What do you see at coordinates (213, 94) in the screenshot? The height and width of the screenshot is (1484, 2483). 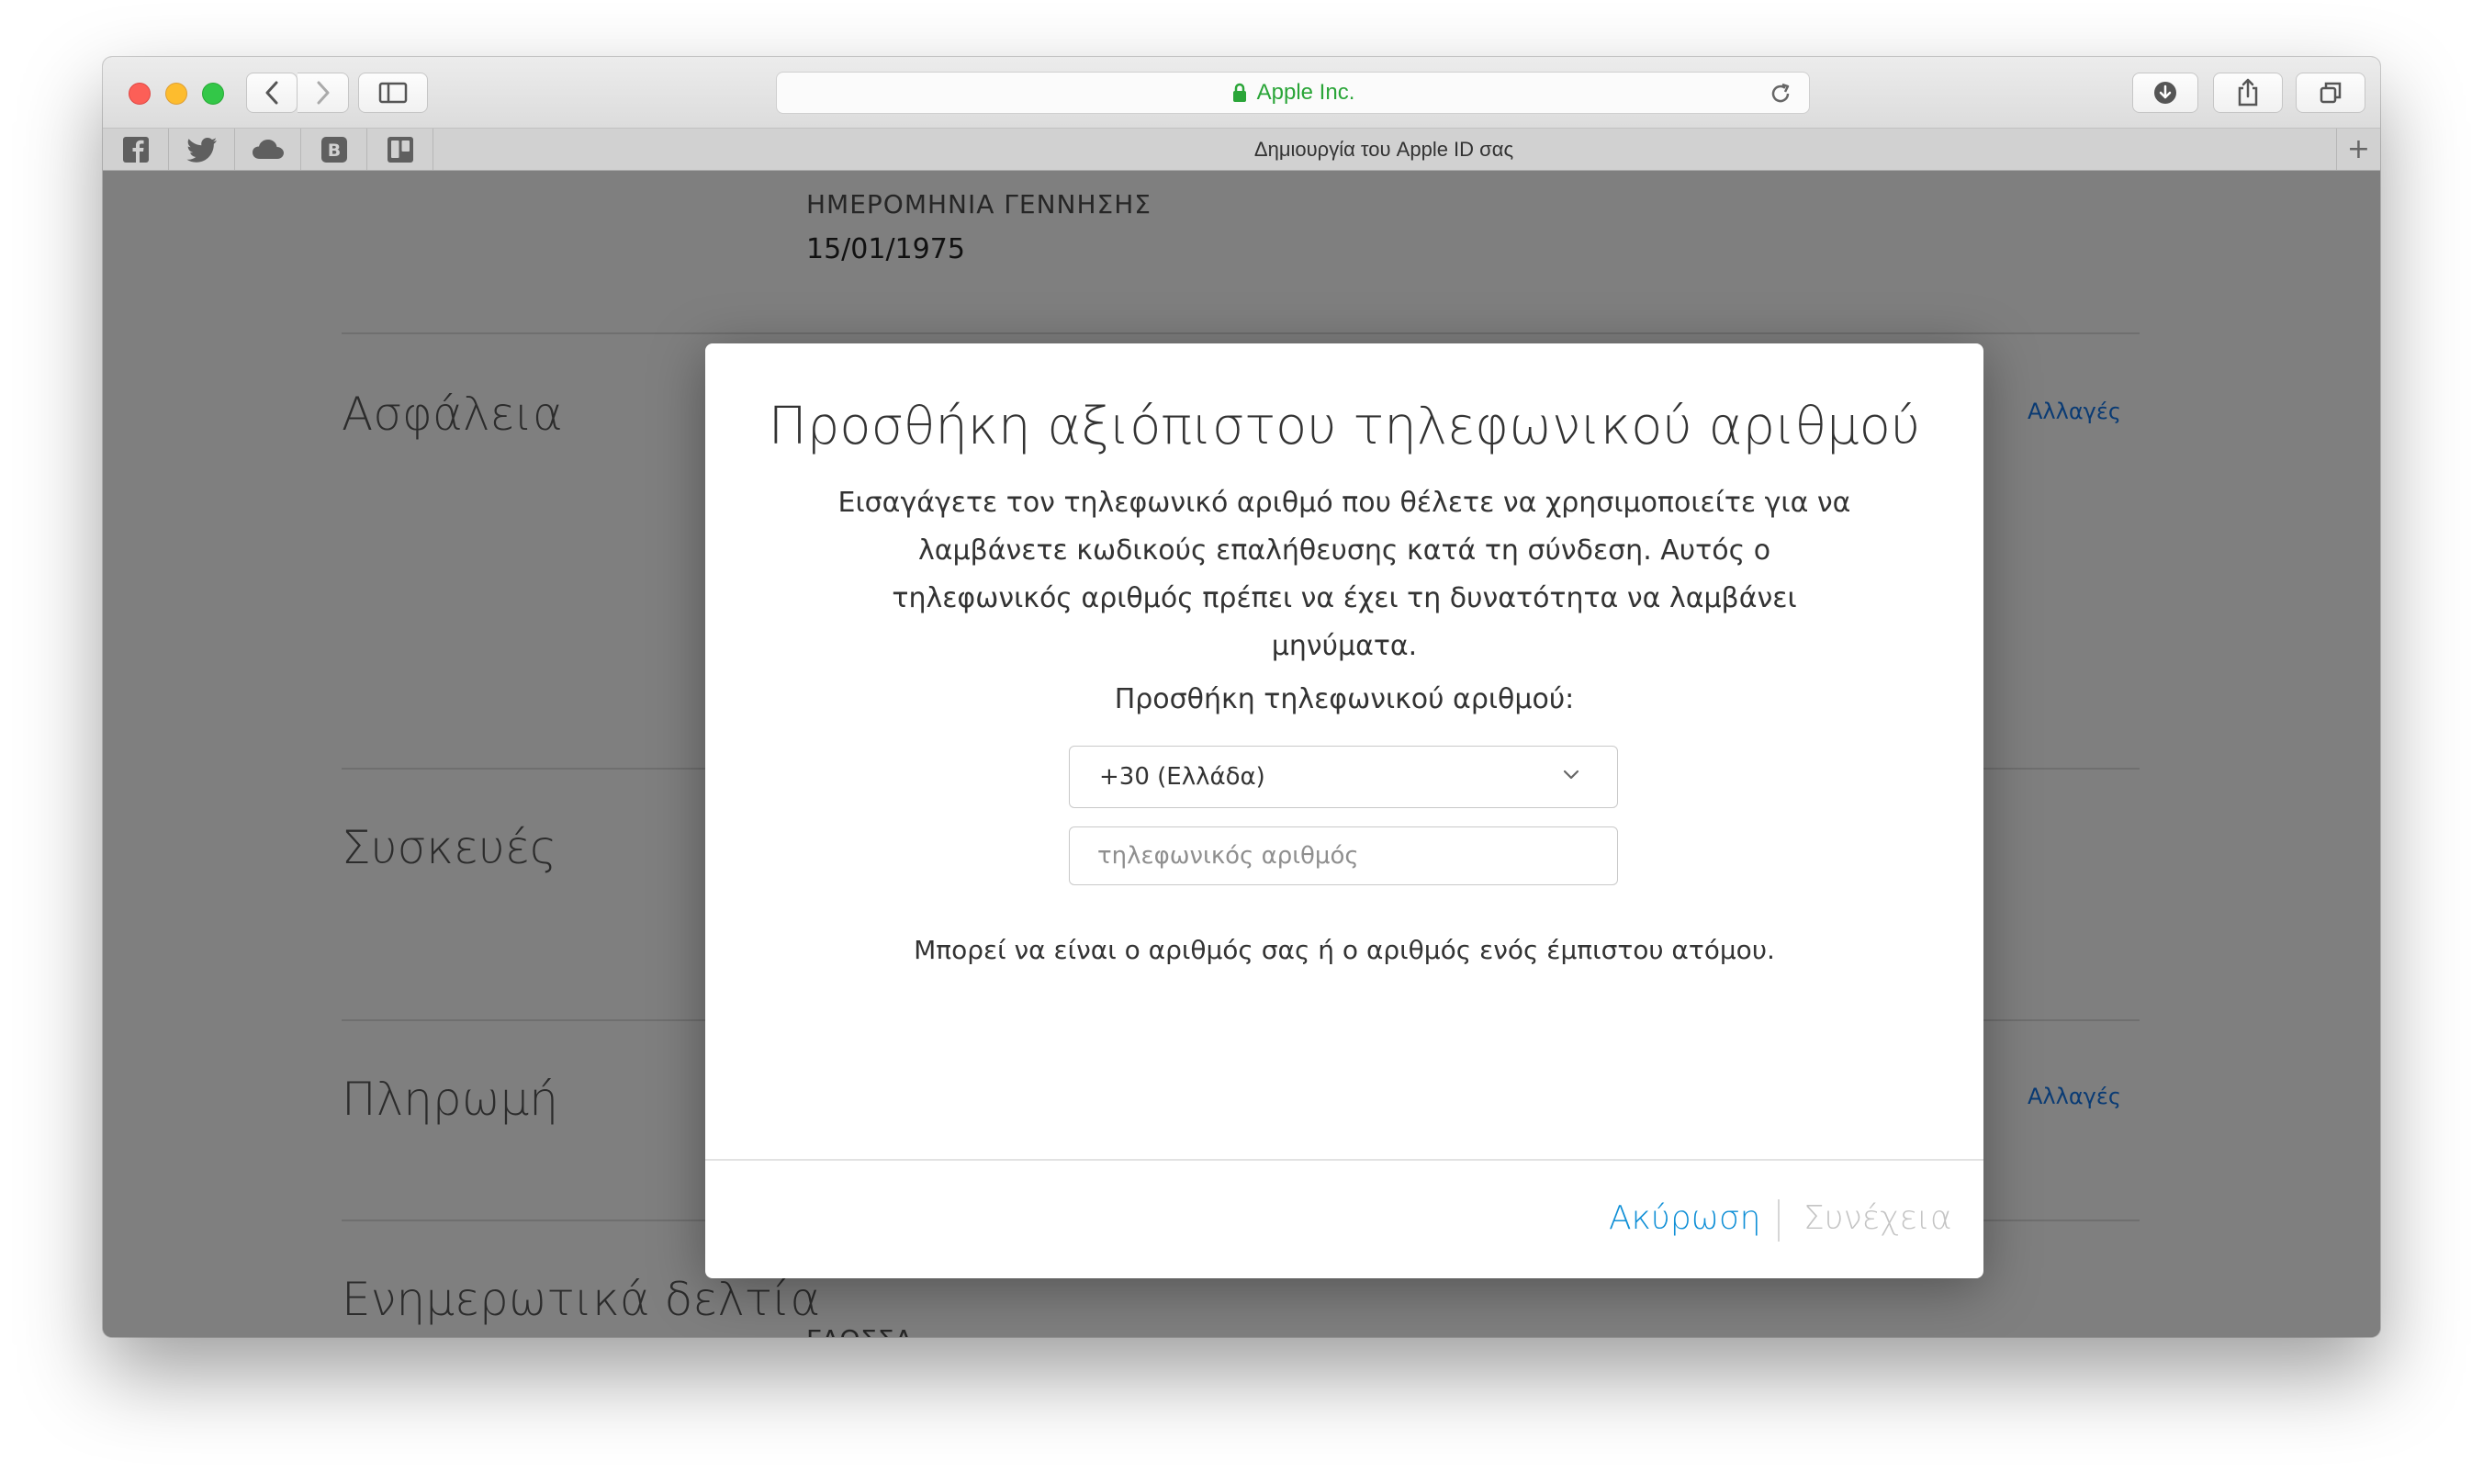 I see `fullscreen-window-button` at bounding box center [213, 94].